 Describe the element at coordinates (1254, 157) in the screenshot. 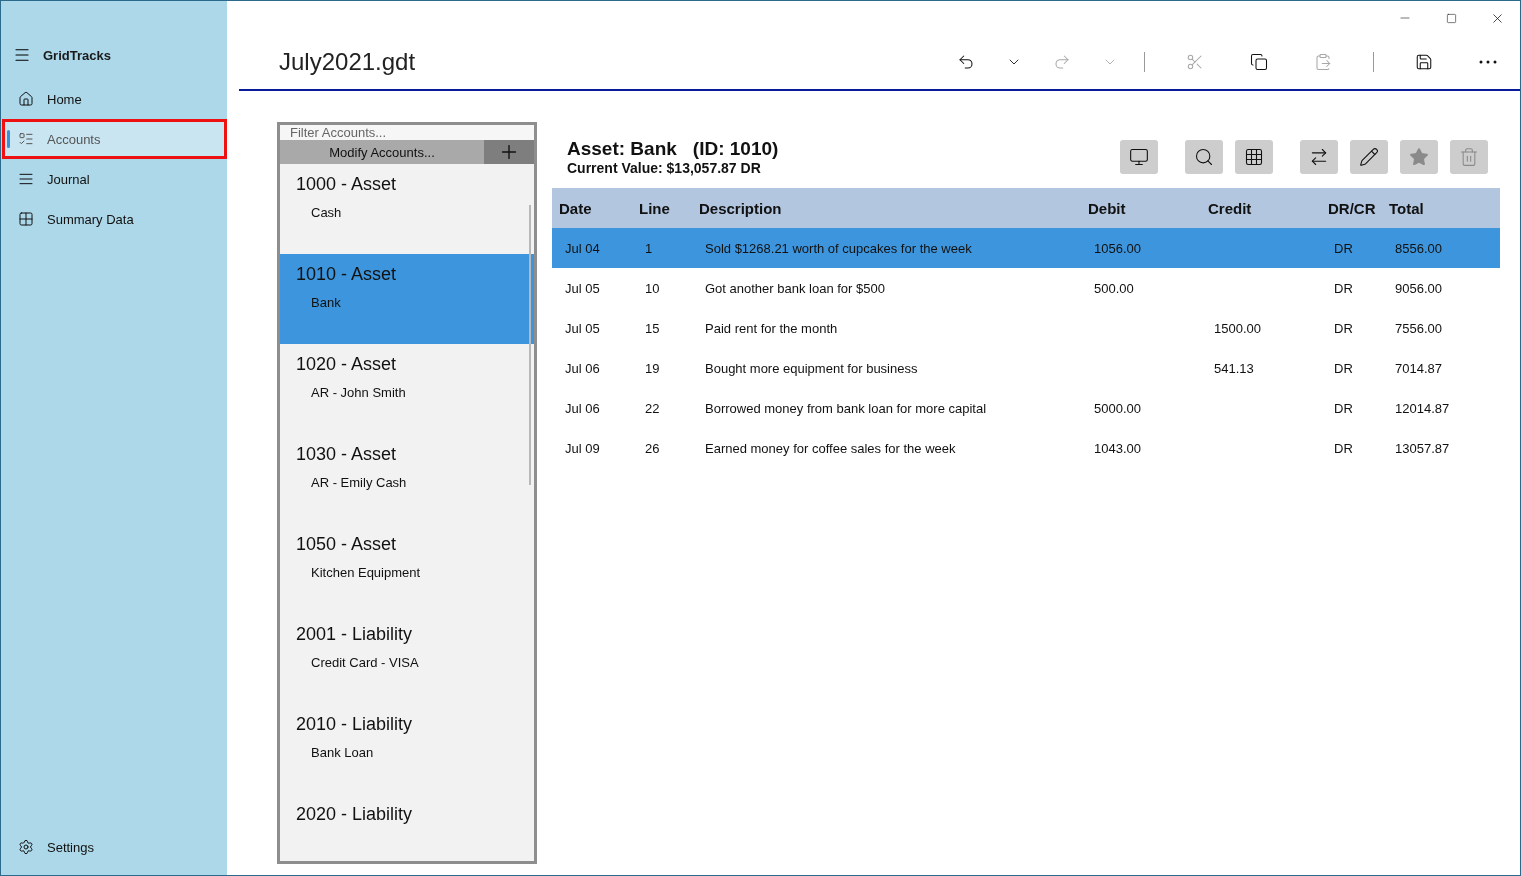

I see `grid-button` at that location.